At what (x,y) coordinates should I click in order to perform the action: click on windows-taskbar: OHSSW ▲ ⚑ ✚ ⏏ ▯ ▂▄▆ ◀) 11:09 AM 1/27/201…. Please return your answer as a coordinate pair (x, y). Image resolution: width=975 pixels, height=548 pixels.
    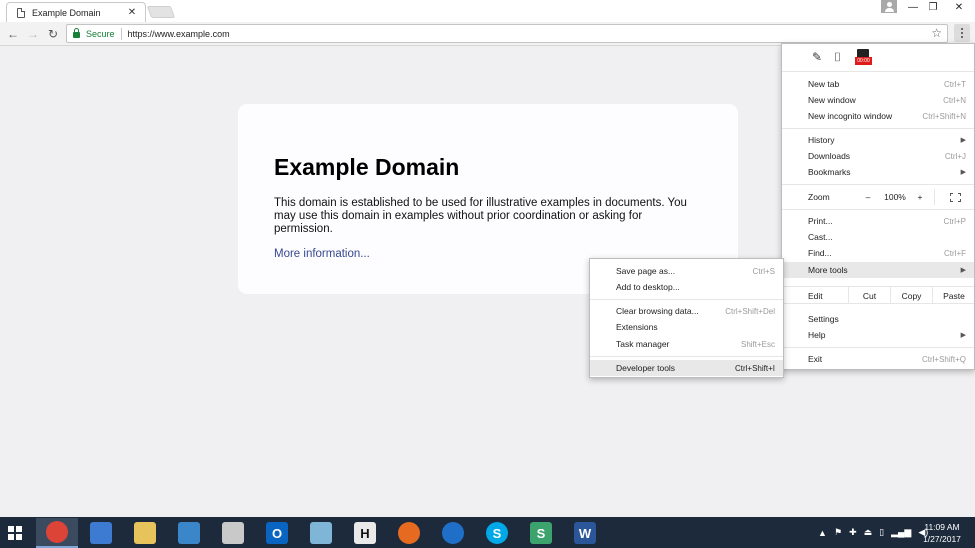
    Looking at the image, I should click on (487, 532).